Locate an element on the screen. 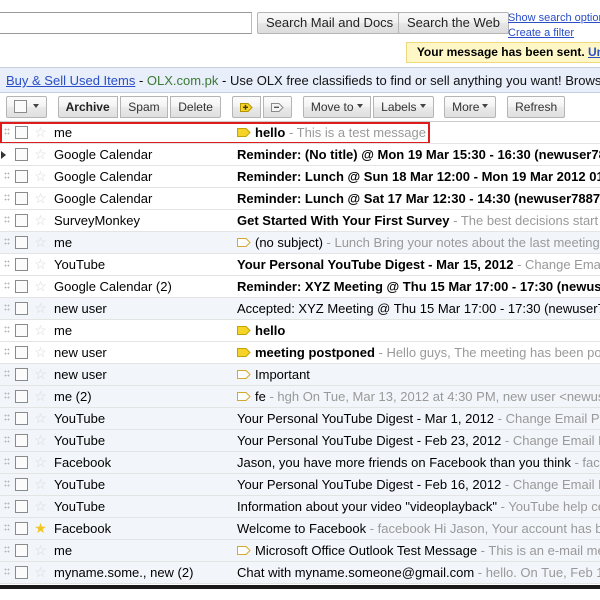 This screenshot has width=600, height=600. mark-not-important-button is located at coordinates (278, 107).